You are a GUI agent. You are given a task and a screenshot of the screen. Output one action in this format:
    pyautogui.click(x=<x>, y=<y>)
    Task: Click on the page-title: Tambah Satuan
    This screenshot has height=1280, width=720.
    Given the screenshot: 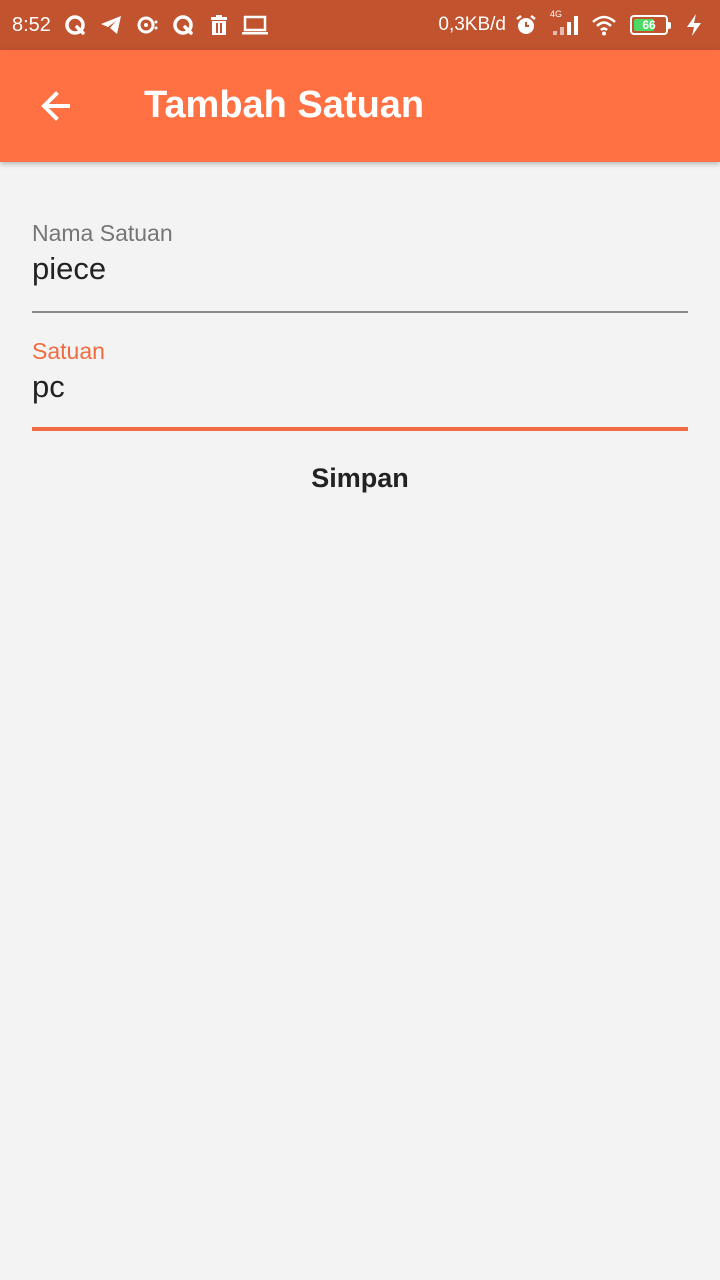 What is the action you would take?
    pyautogui.click(x=284, y=105)
    